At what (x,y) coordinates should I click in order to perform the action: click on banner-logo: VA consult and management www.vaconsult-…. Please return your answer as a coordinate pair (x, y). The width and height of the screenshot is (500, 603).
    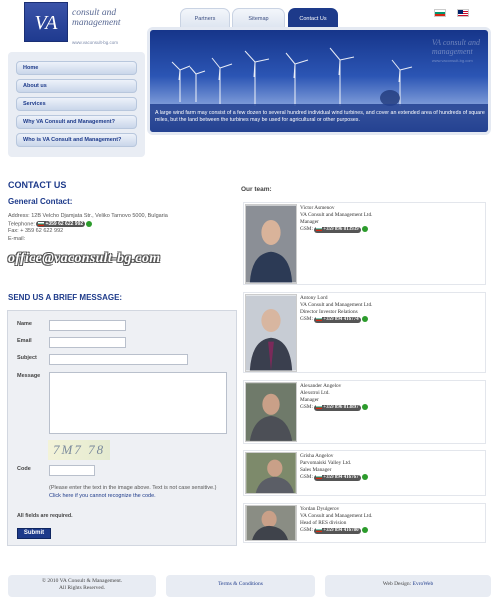
    Looking at the image, I should click on (456, 51).